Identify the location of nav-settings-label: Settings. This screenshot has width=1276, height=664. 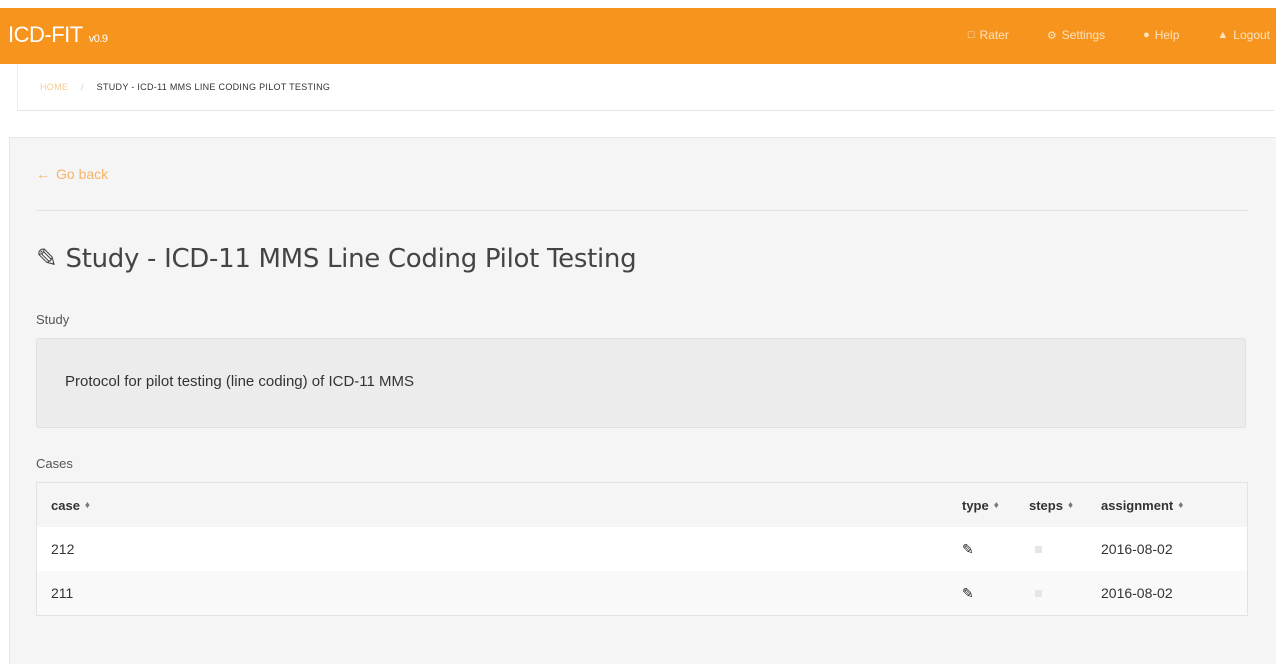
(1083, 35).